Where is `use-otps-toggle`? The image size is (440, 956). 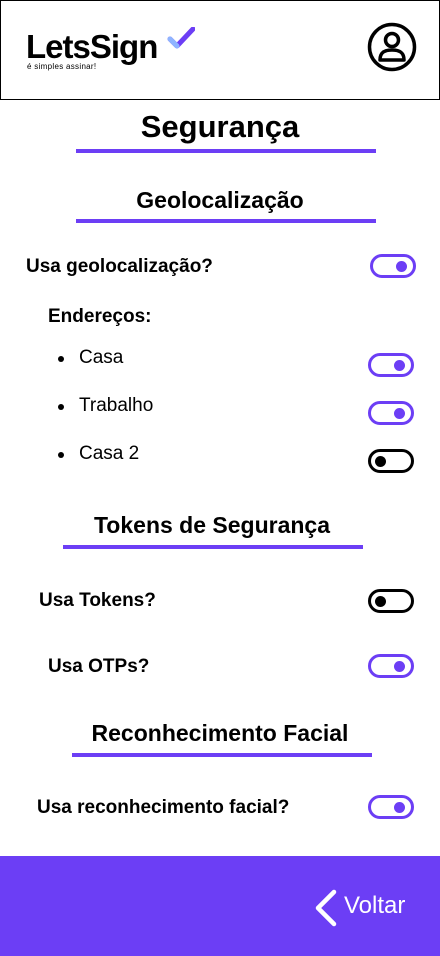
use-otps-toggle is located at coordinates (391, 666).